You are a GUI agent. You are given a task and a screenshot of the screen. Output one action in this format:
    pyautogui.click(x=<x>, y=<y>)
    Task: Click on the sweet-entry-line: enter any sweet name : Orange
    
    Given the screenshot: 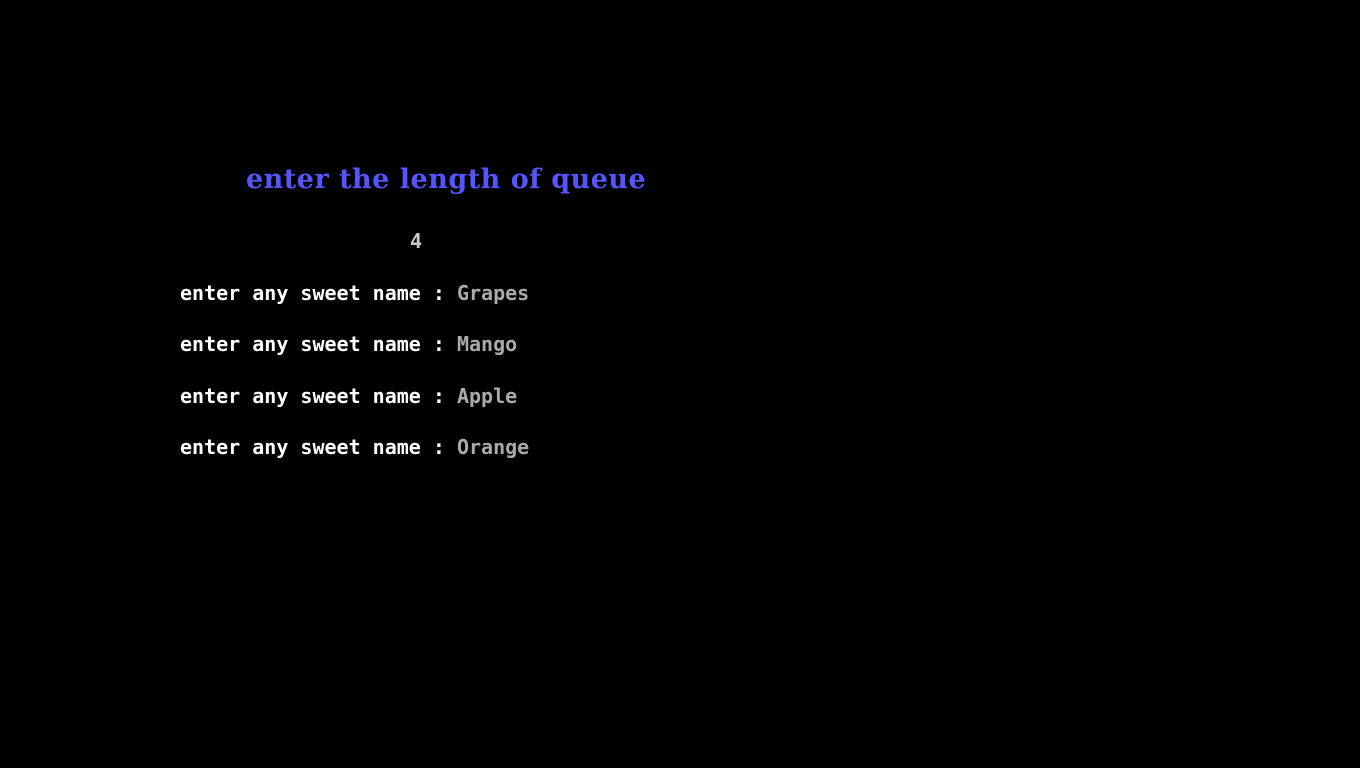 What is the action you would take?
    pyautogui.click(x=354, y=447)
    